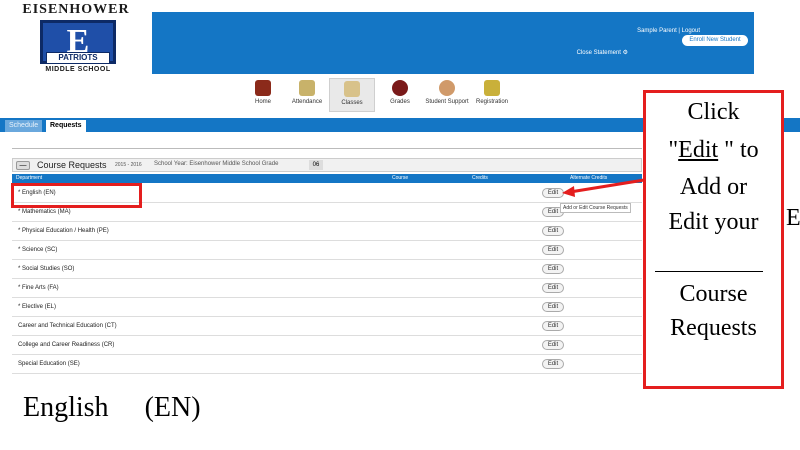  Describe the element at coordinates (23, 165) in the screenshot. I see `collapse-button: —` at that location.